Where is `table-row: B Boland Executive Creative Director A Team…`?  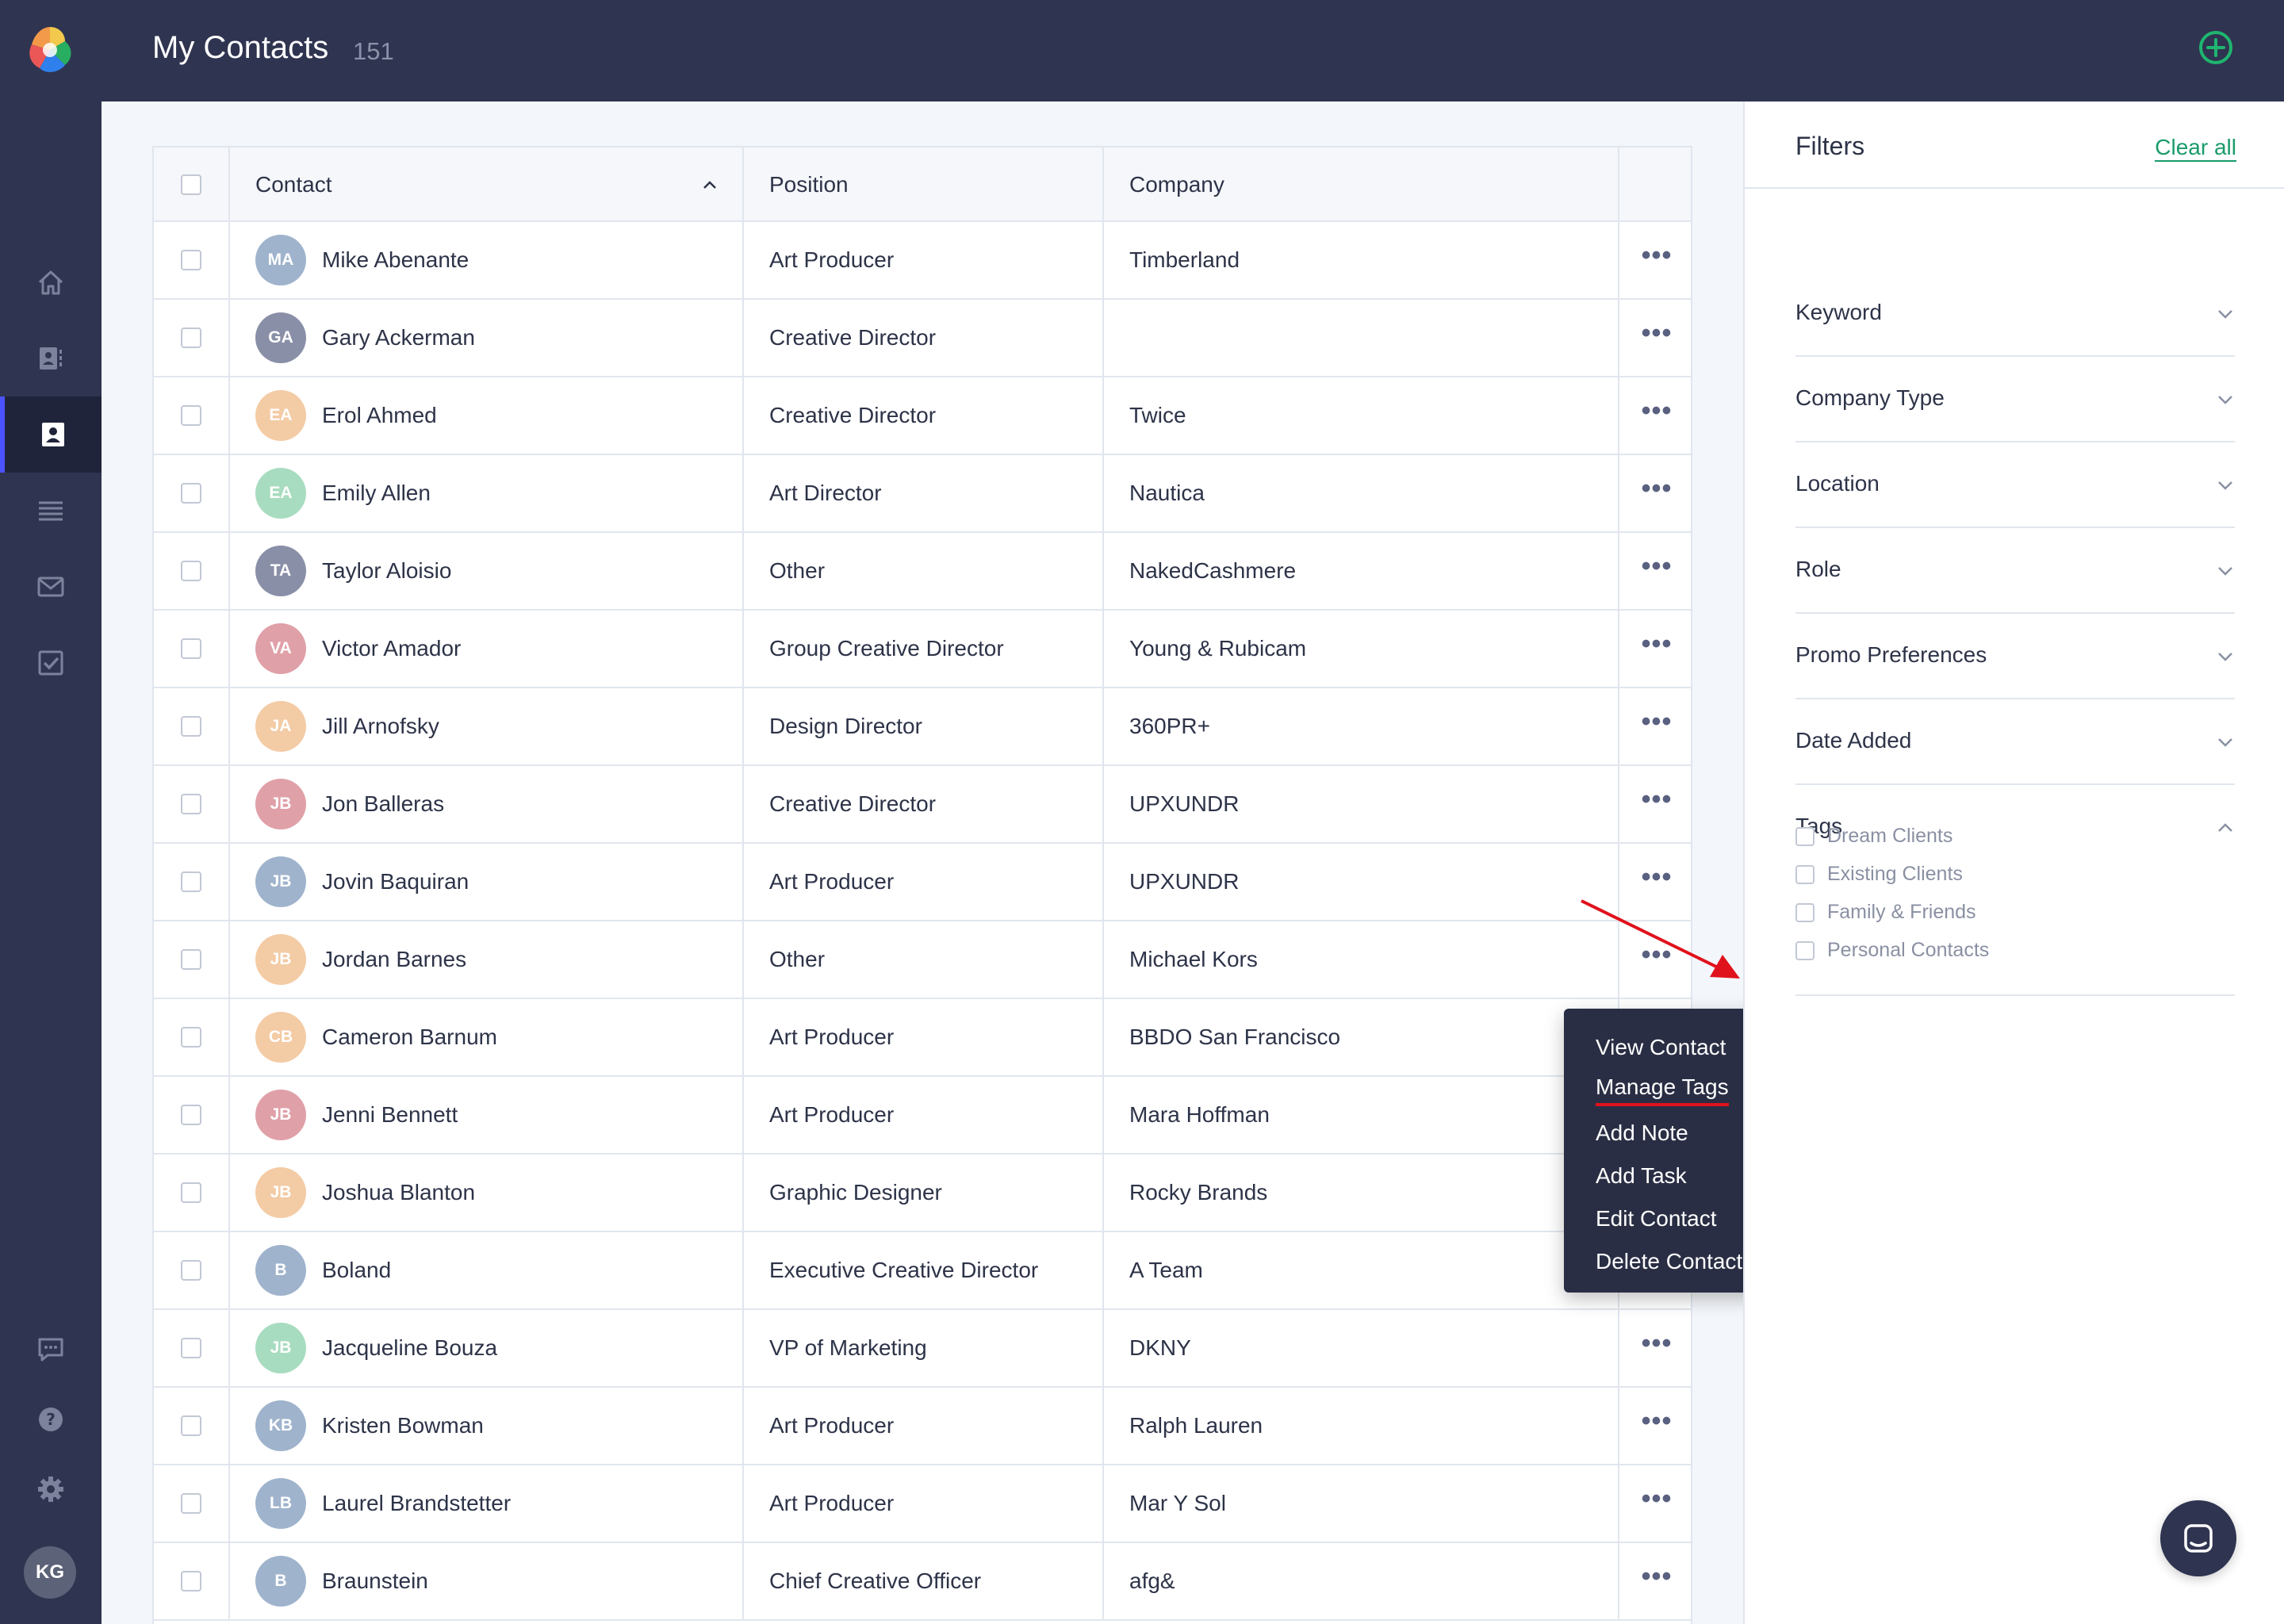
table-row: B Boland Executive Creative Director A Team… is located at coordinates (922, 1271).